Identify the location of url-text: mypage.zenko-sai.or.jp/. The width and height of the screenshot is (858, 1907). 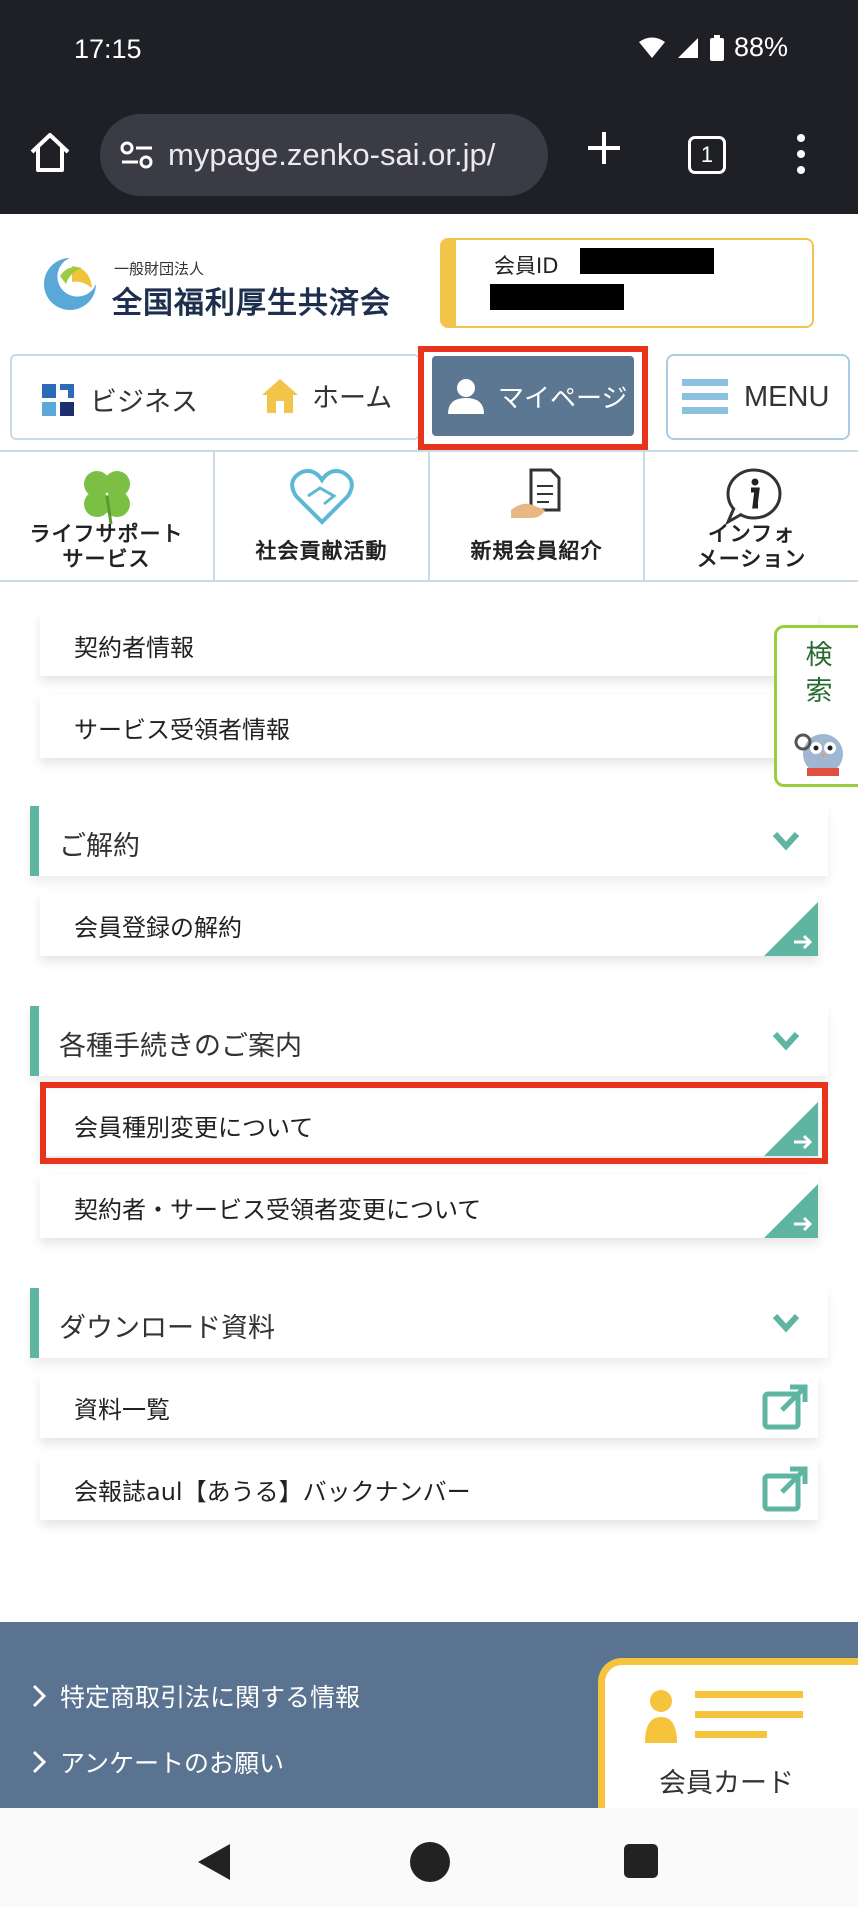
(332, 154).